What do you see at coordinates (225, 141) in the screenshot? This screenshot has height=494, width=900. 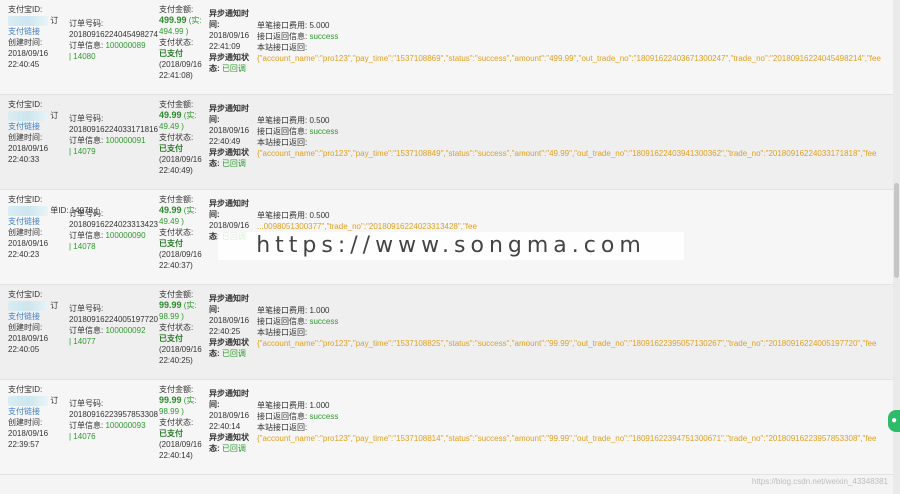 I see `notify-time: 22:40:49` at bounding box center [225, 141].